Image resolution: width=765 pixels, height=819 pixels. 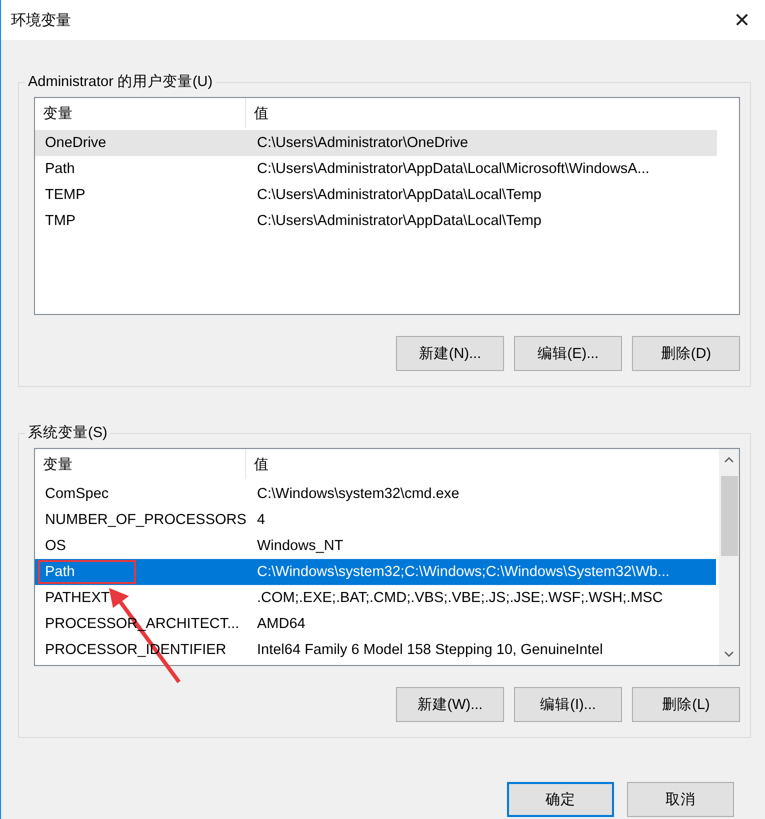 I want to click on dialog-button: 删除(D), so click(x=686, y=353).